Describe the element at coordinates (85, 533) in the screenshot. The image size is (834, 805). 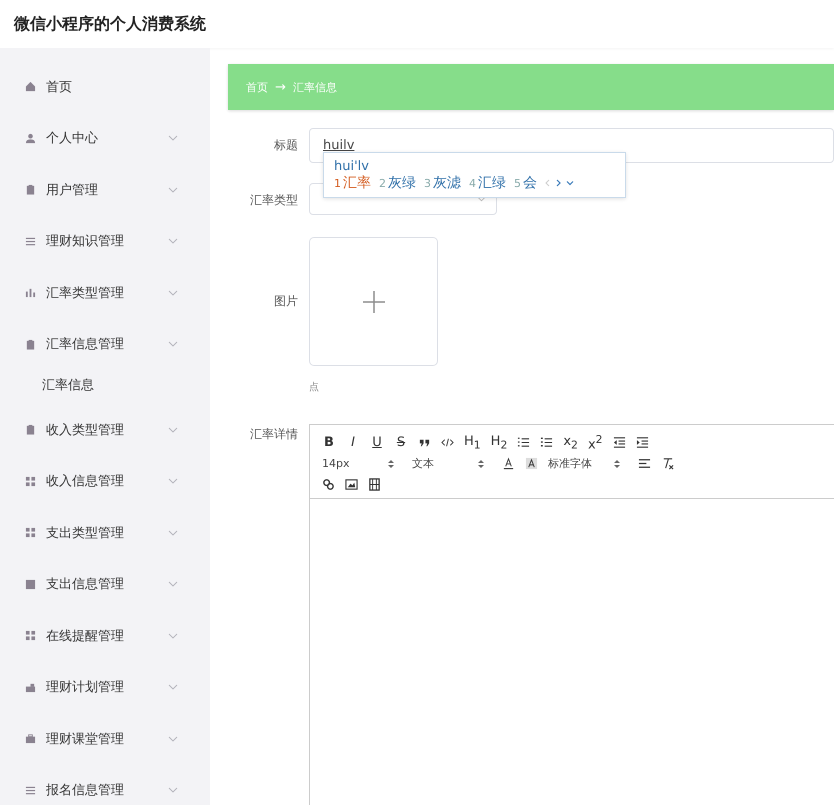
I see `menu-label: 支出类型管理` at that location.